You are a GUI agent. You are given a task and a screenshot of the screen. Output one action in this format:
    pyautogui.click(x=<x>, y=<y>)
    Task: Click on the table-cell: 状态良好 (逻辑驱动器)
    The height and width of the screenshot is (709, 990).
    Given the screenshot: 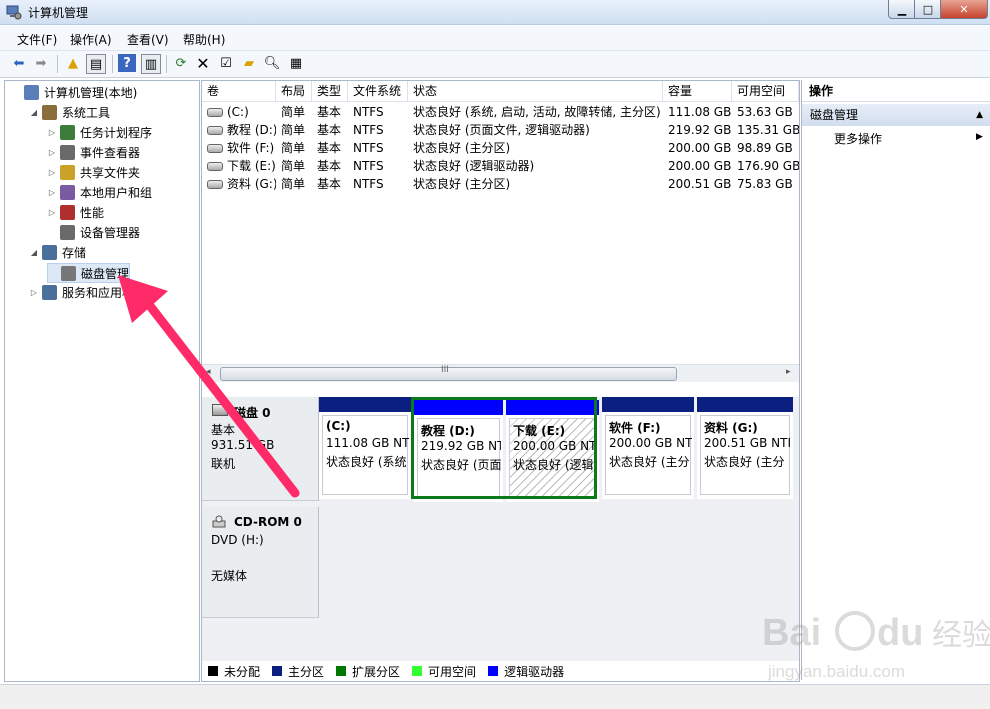 What is the action you would take?
    pyautogui.click(x=474, y=166)
    